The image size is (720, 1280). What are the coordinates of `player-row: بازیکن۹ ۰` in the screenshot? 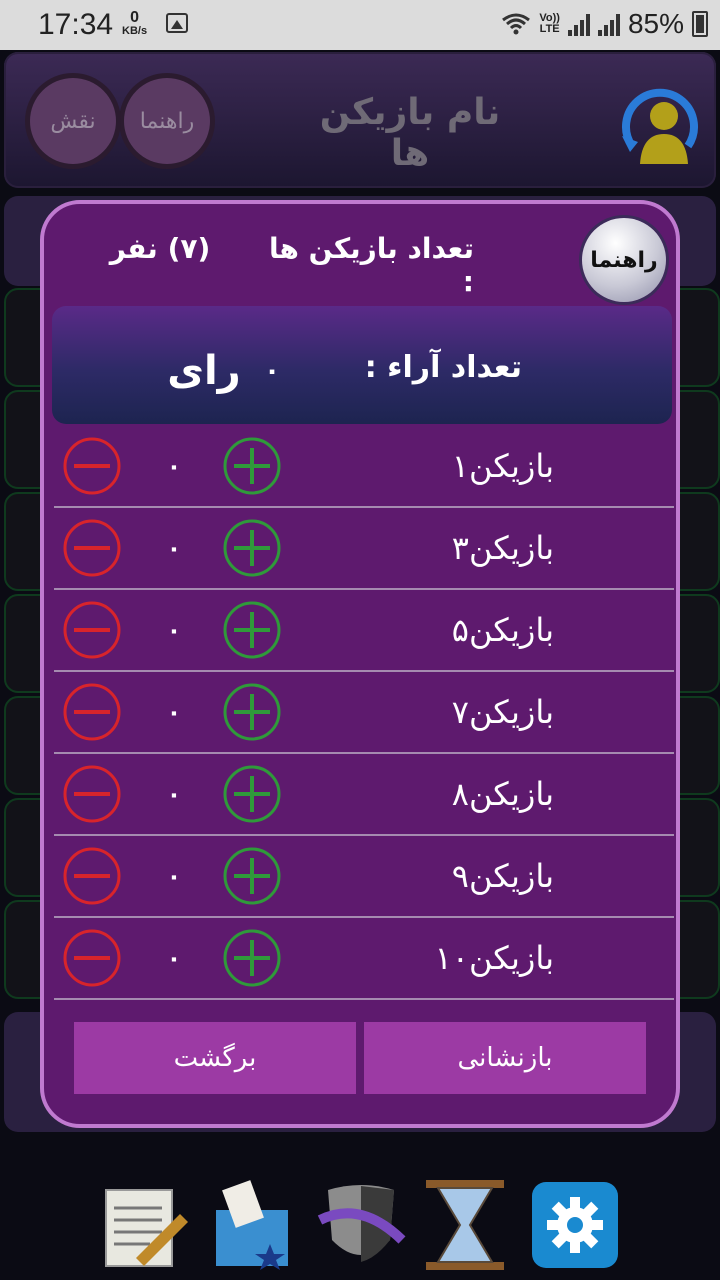 It's located at (364, 877).